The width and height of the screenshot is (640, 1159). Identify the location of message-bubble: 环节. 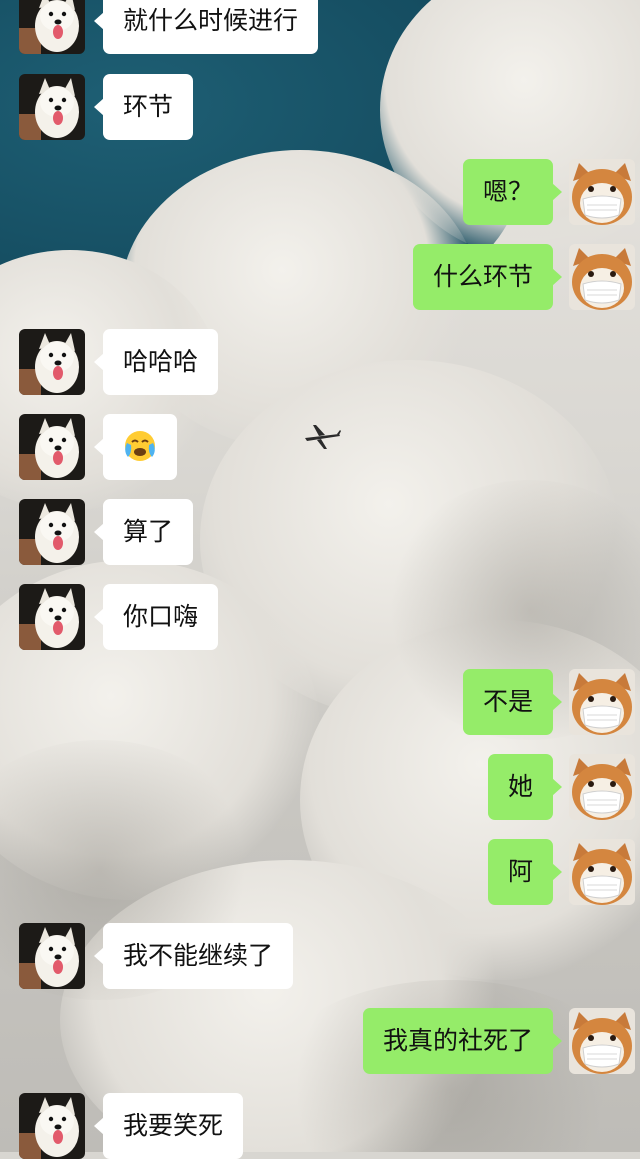
(143, 107).